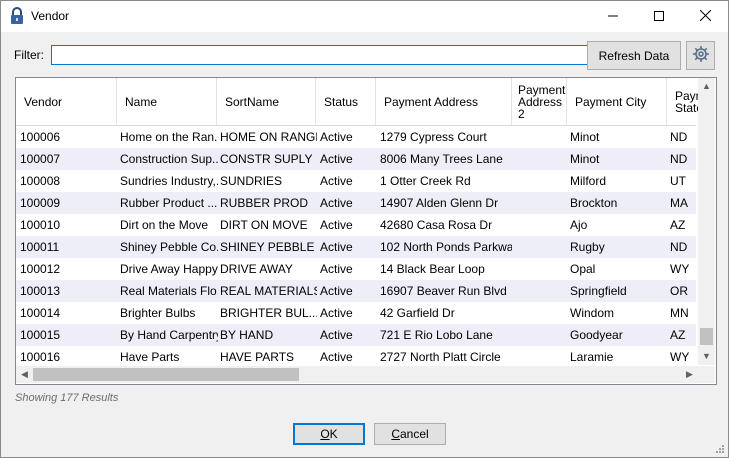  I want to click on close-button, so click(705, 16).